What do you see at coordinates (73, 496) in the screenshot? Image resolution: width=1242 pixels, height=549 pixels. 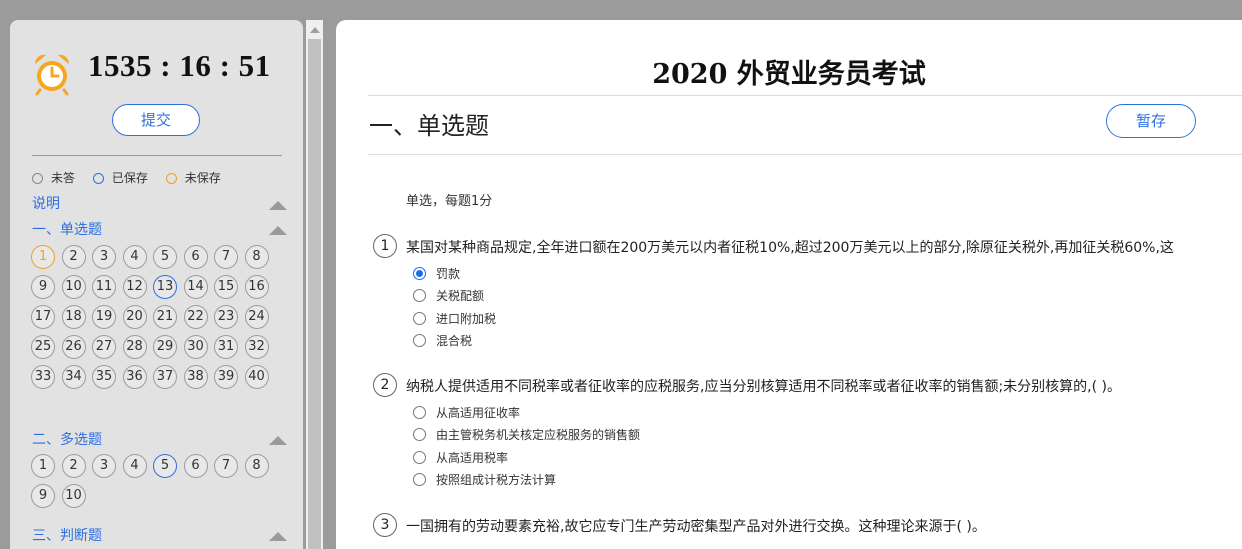 I see `question-nav-2-10: 10` at bounding box center [73, 496].